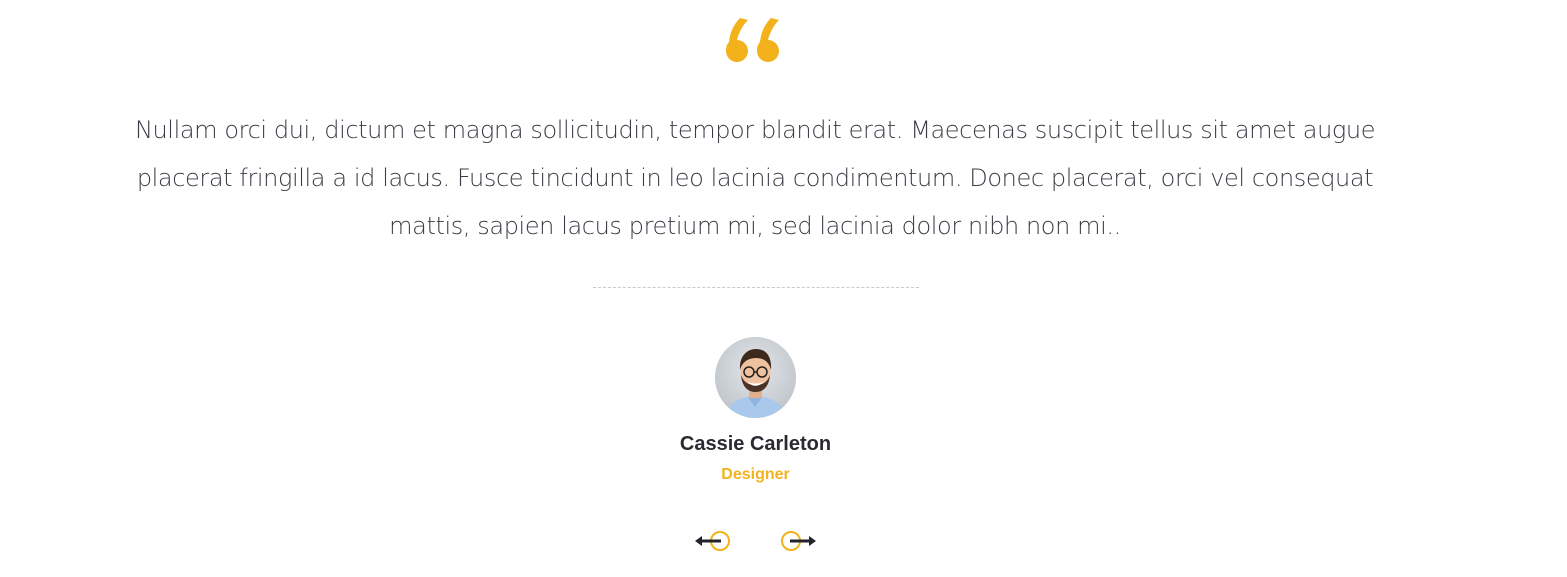 The width and height of the screenshot is (1567, 577). I want to click on prev-slide-button, so click(713, 541).